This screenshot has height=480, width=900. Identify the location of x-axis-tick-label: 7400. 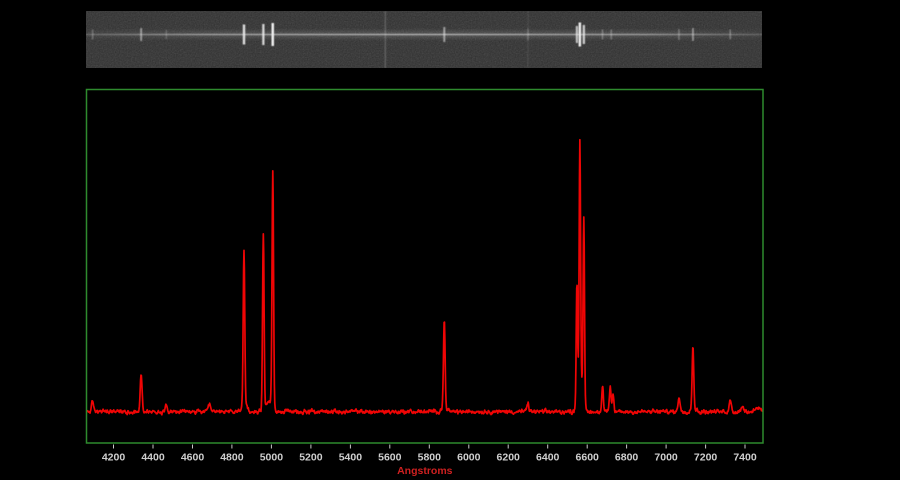
(745, 458).